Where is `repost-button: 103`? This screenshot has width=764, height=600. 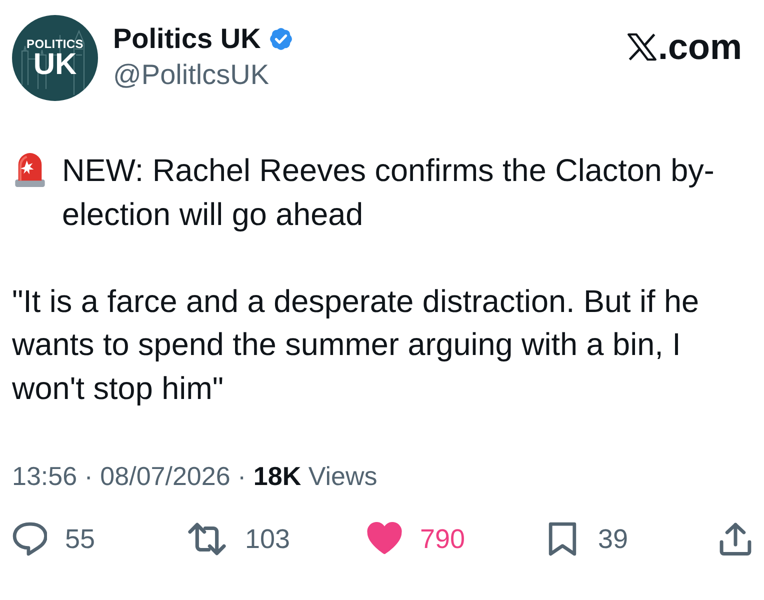 repost-button: 103 is located at coordinates (238, 539).